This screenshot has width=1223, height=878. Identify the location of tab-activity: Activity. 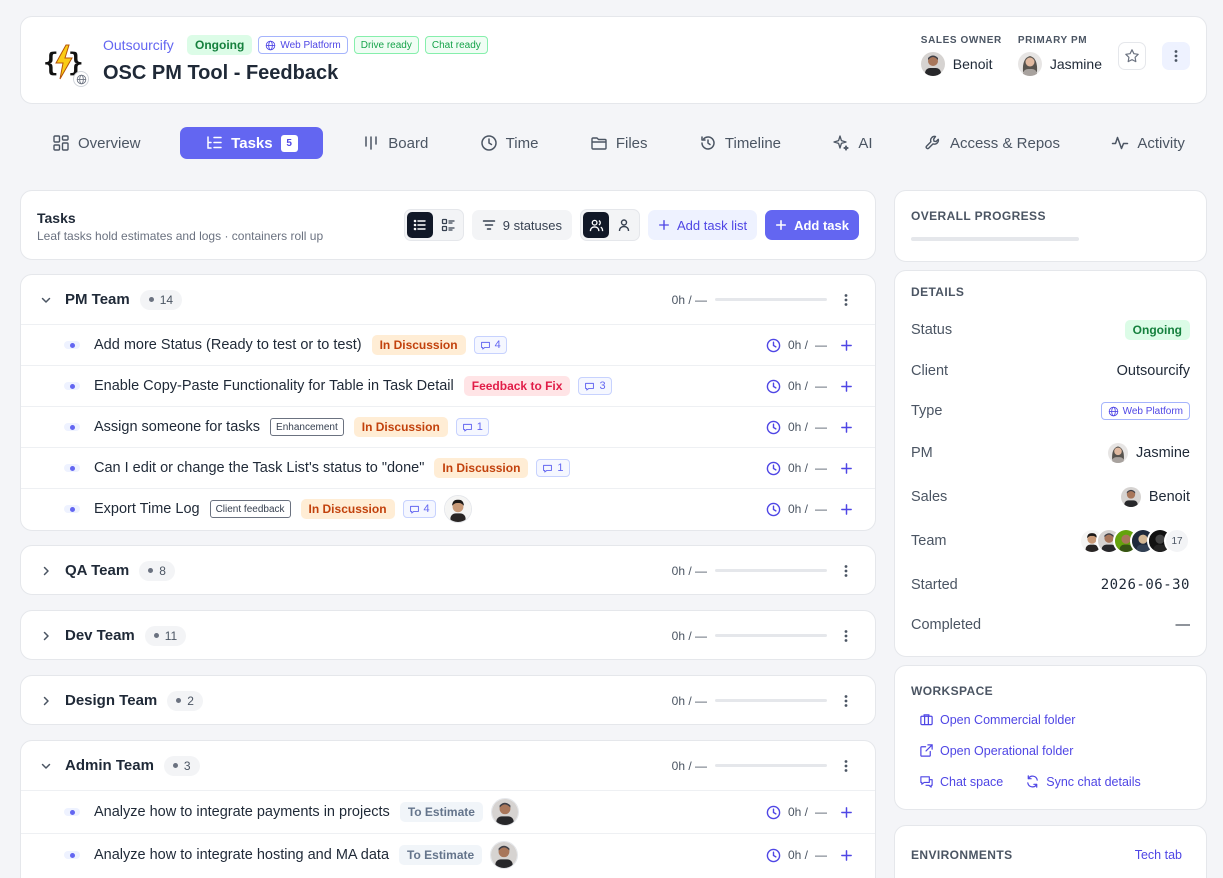
(1148, 143).